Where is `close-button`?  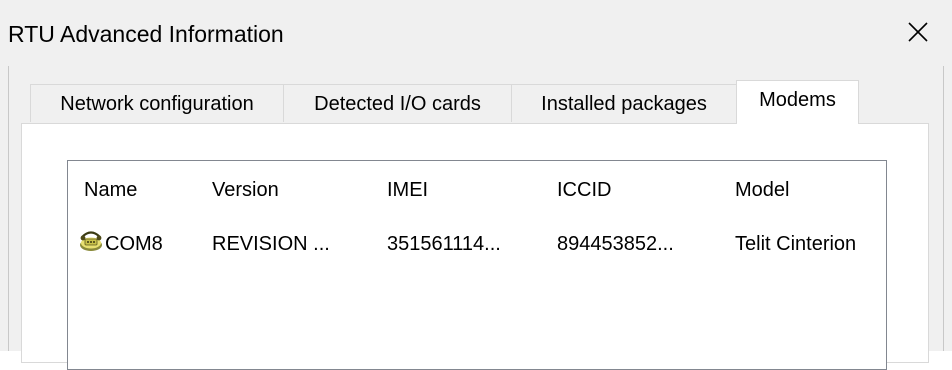
close-button is located at coordinates (918, 32).